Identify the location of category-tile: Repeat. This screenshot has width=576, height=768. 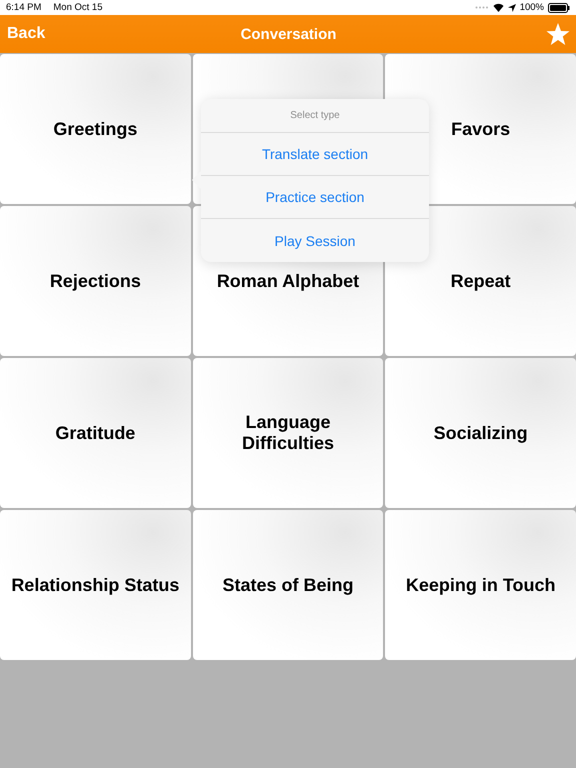
(480, 281).